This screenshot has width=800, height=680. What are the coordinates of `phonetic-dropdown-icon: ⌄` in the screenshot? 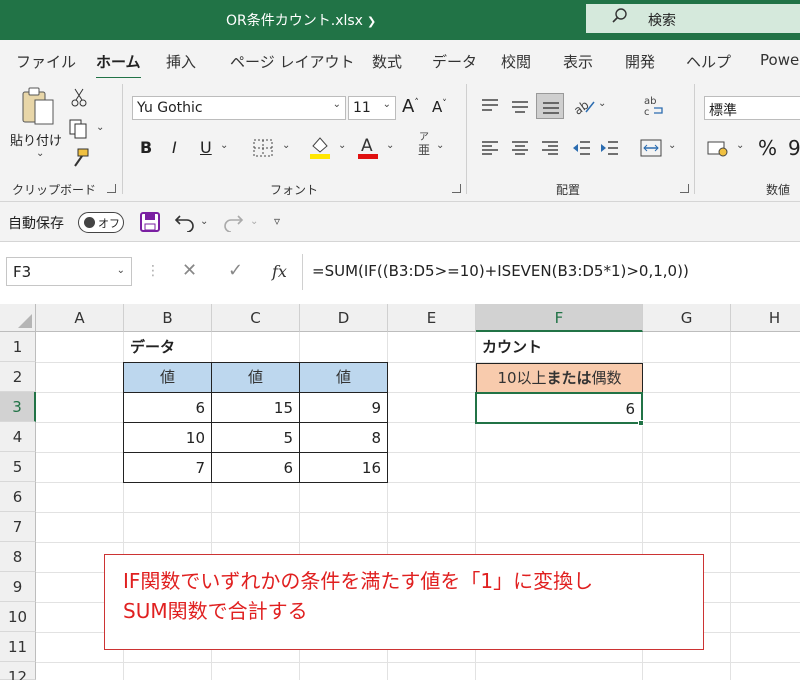 It's located at (440, 145).